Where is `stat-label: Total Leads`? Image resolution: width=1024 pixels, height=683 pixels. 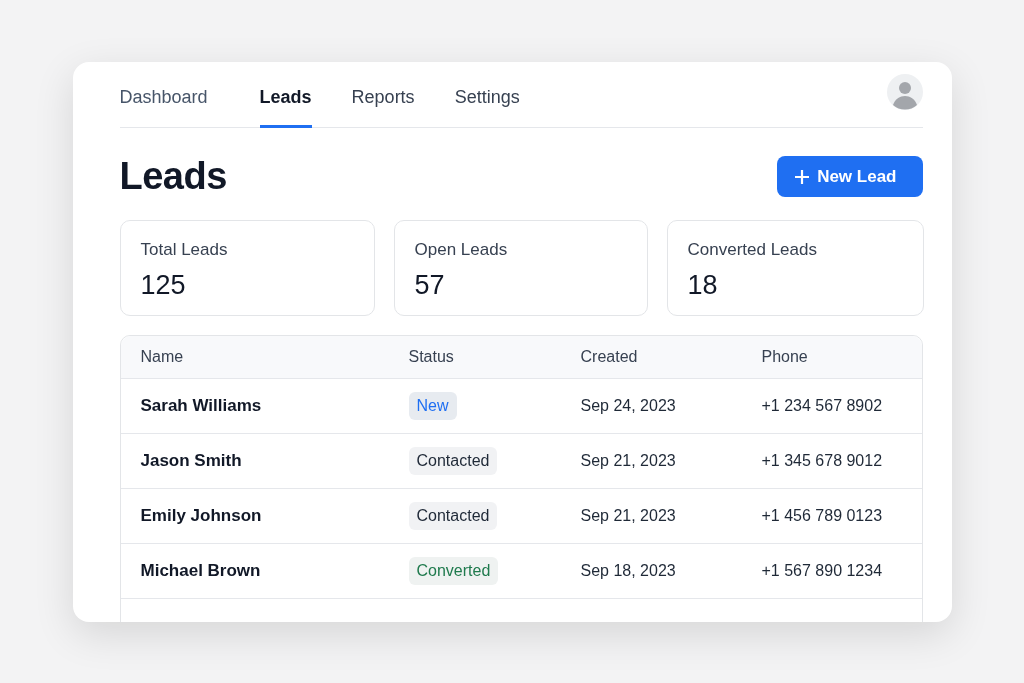
stat-label: Total Leads is located at coordinates (184, 250).